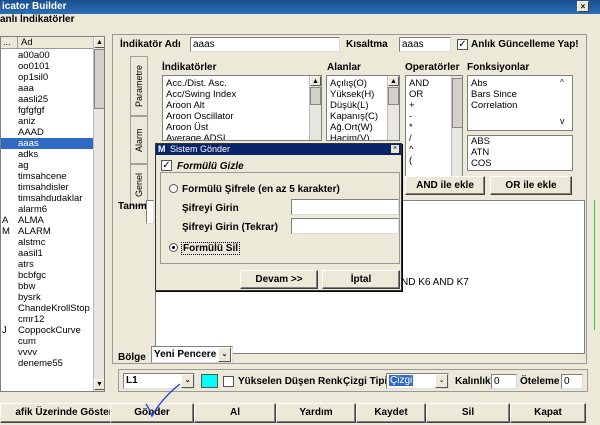 The width and height of the screenshot is (600, 425). I want to click on dialog-title-bar: M Sistem Gönder ×, so click(278, 149).